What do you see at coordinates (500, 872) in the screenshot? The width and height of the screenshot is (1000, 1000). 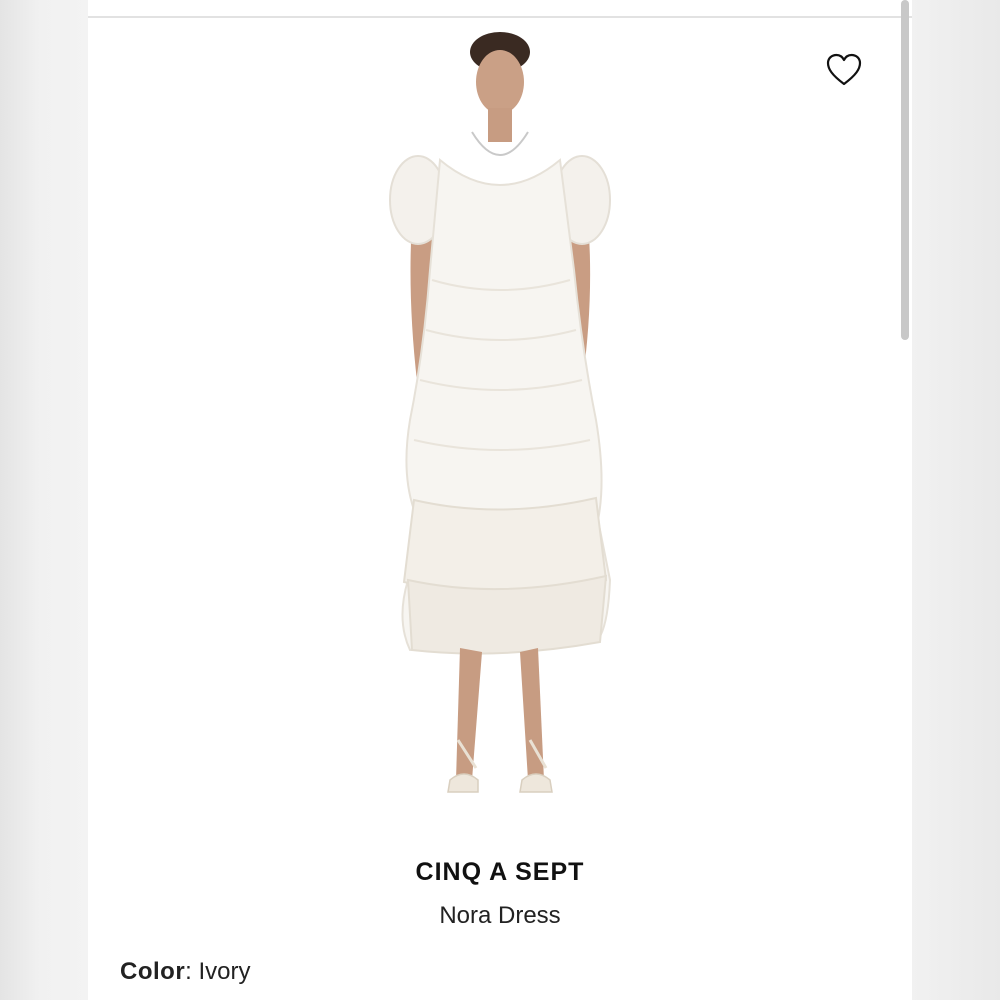 I see `product-brand: CINQ A SEPT` at bounding box center [500, 872].